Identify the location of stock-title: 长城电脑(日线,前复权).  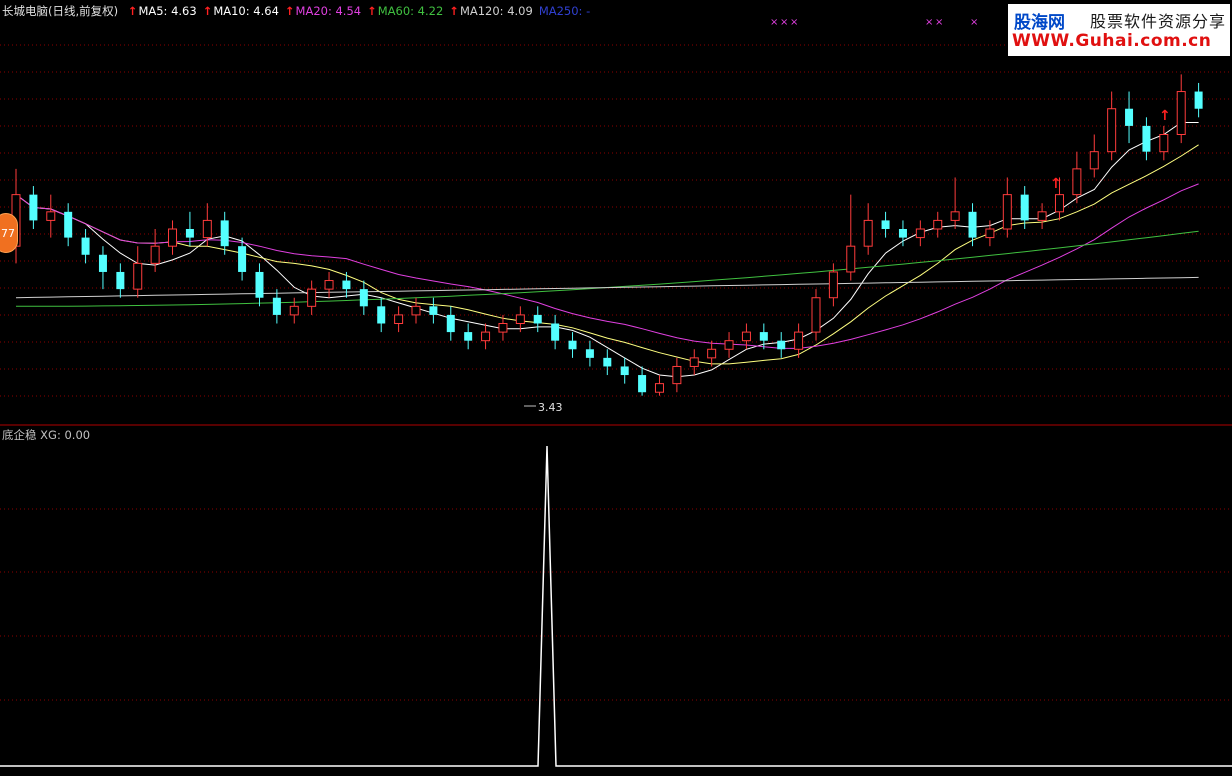
(60, 11).